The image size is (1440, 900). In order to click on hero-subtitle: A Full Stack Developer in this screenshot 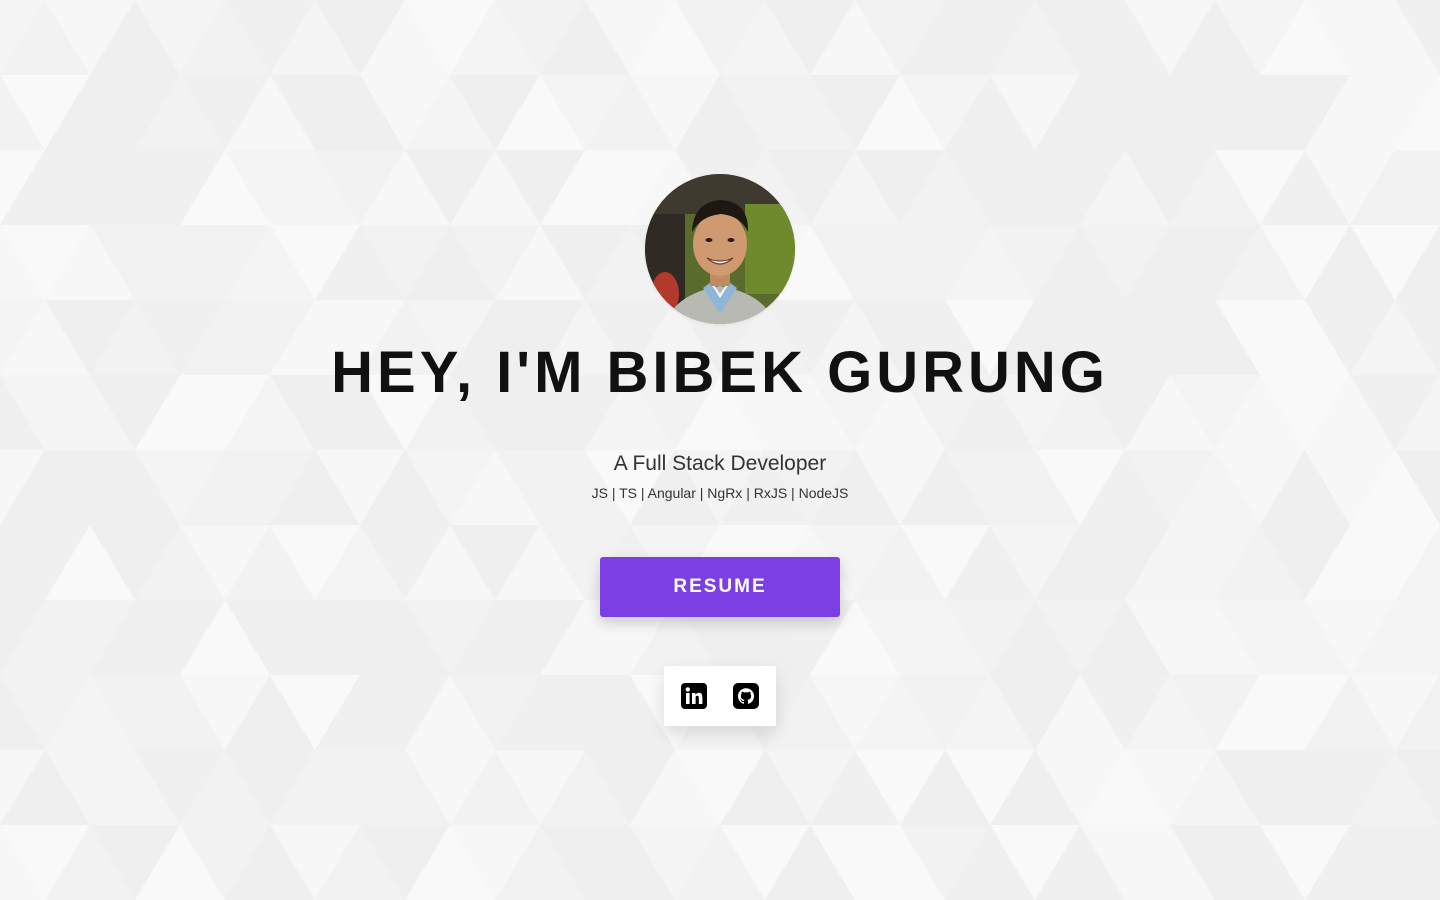, I will do `click(720, 463)`.